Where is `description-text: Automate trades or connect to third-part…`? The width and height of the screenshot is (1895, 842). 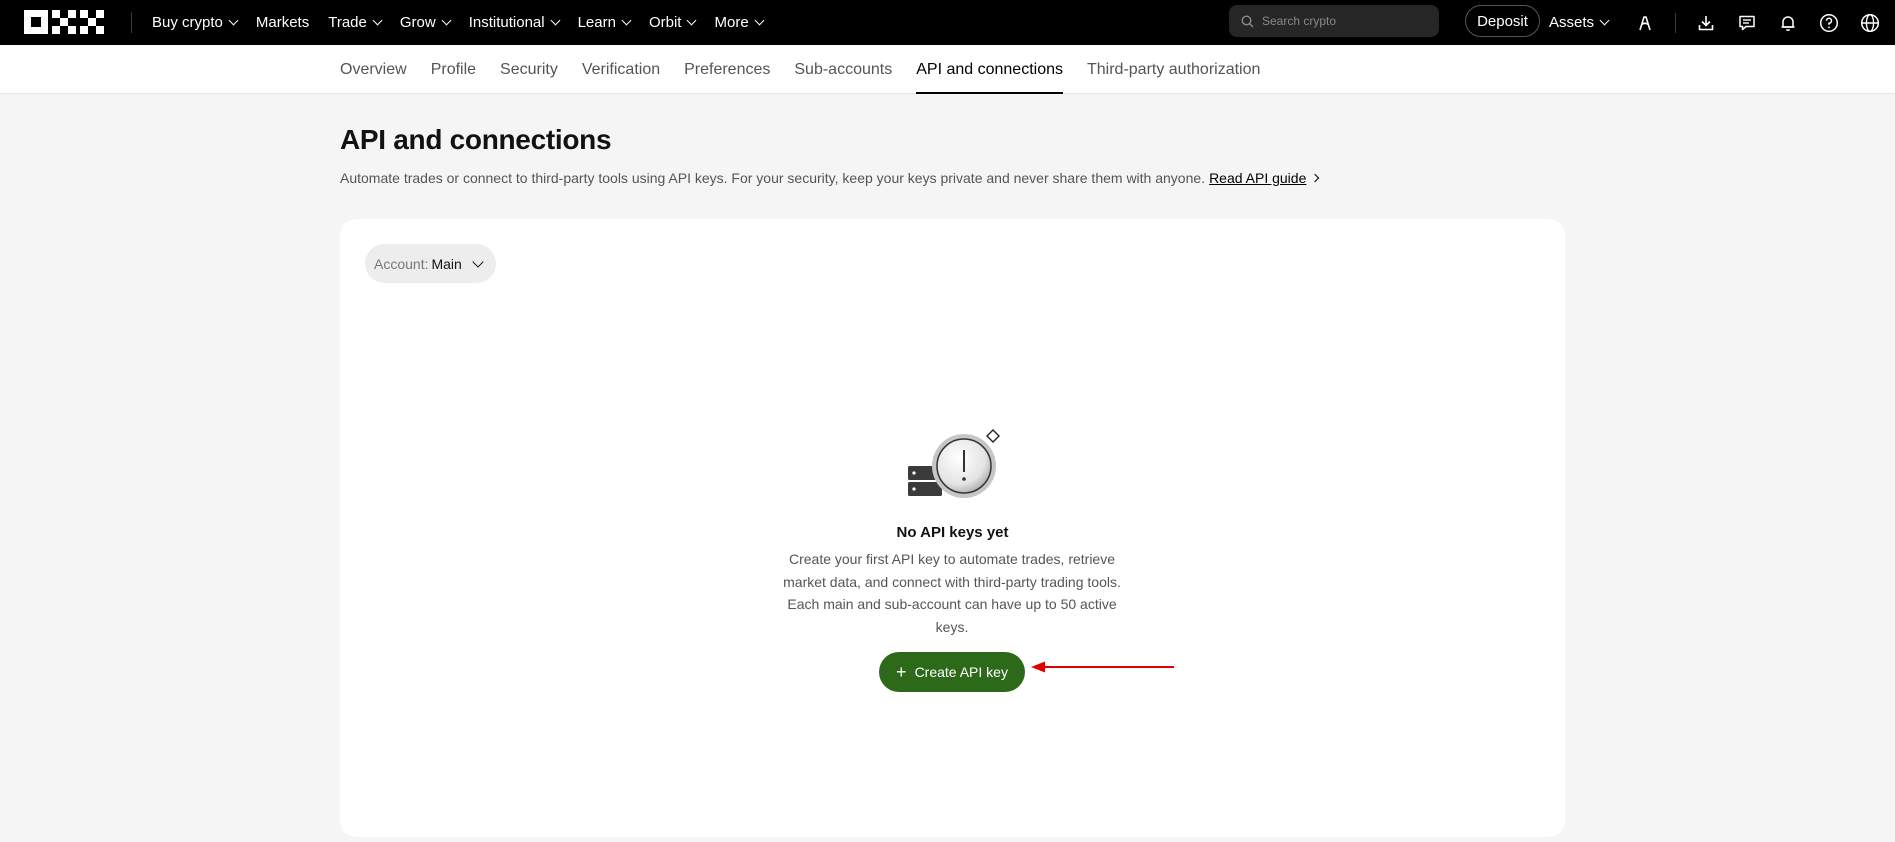 description-text: Automate trades or connect to third-part… is located at coordinates (773, 178).